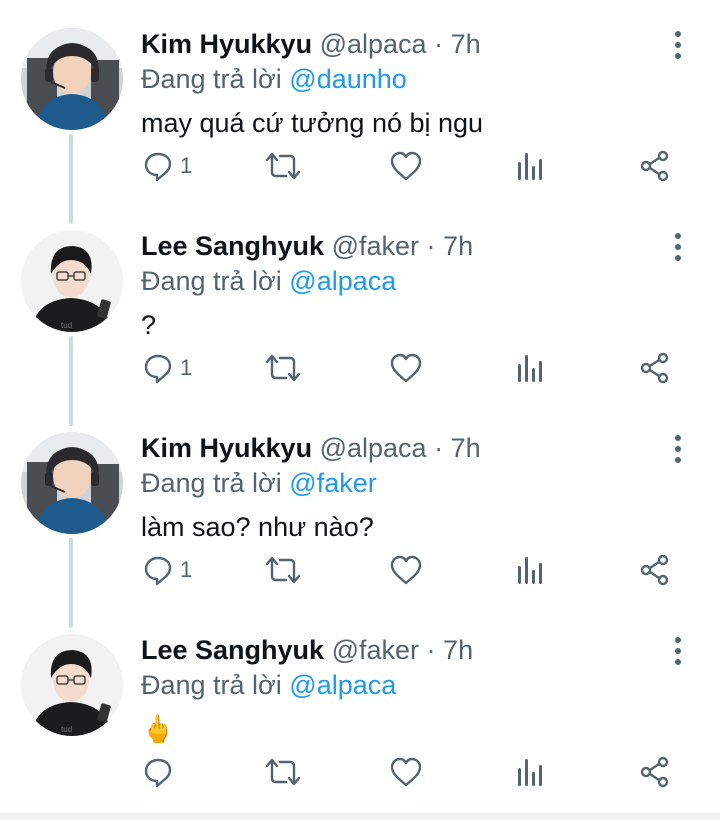 This screenshot has width=720, height=820. What do you see at coordinates (149, 325) in the screenshot?
I see `tweet-text: ?` at bounding box center [149, 325].